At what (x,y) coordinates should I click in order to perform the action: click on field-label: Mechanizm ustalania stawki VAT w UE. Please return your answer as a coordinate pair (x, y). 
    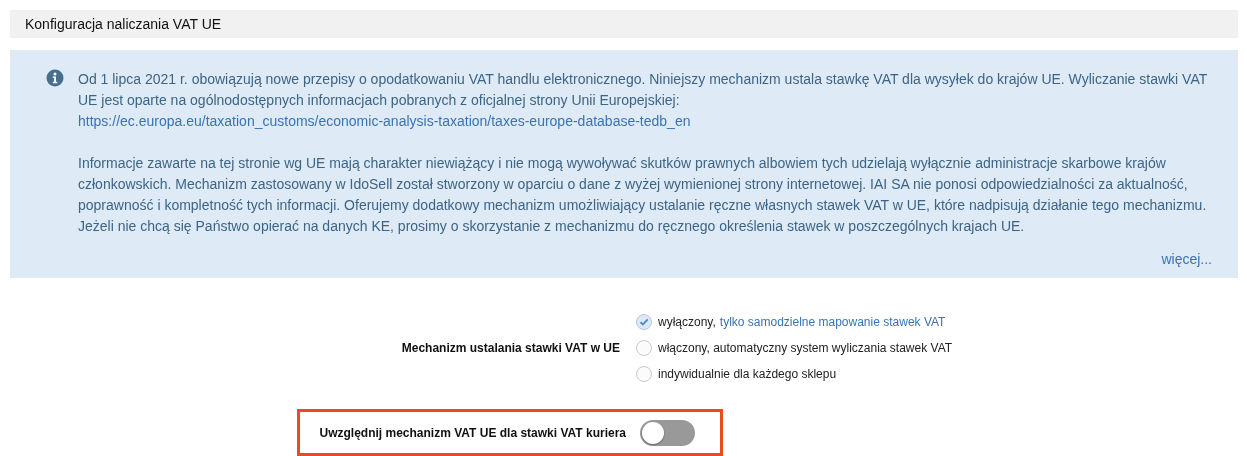
    Looking at the image, I should click on (510, 347).